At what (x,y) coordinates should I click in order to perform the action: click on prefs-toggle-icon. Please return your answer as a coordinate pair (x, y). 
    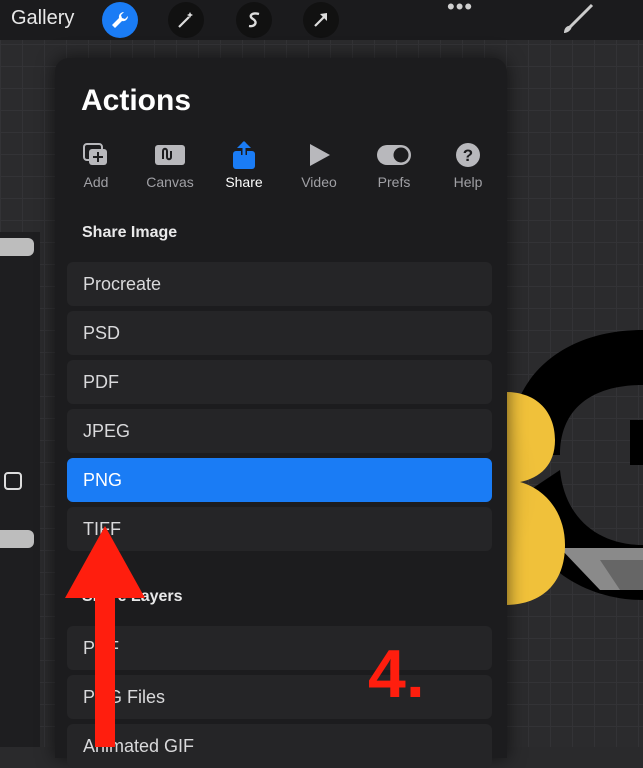
    Looking at the image, I should click on (394, 155).